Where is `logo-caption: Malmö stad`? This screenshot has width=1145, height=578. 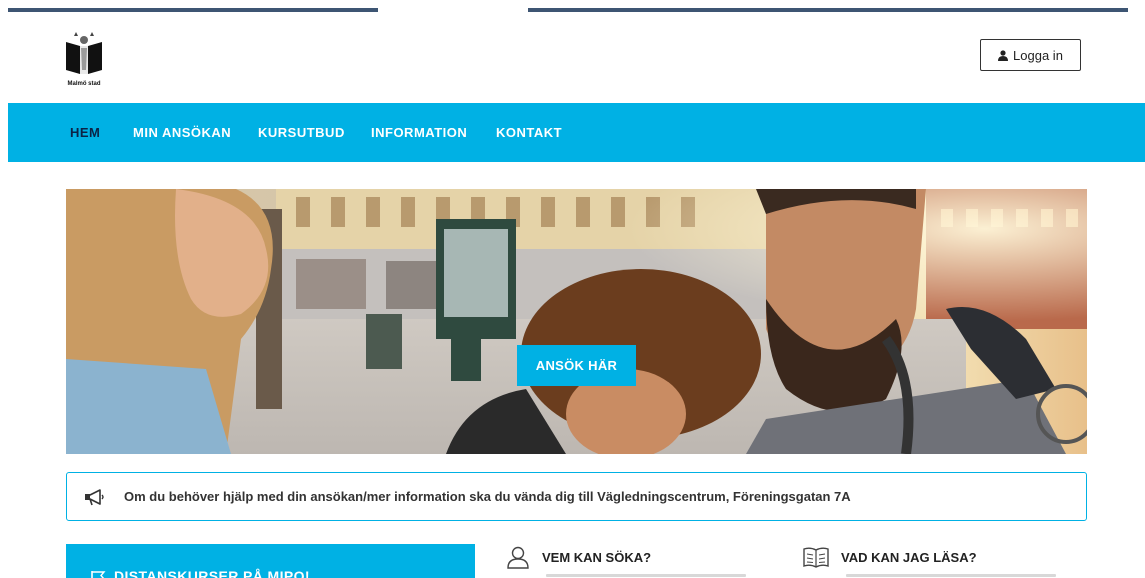 logo-caption: Malmö stad is located at coordinates (83, 84).